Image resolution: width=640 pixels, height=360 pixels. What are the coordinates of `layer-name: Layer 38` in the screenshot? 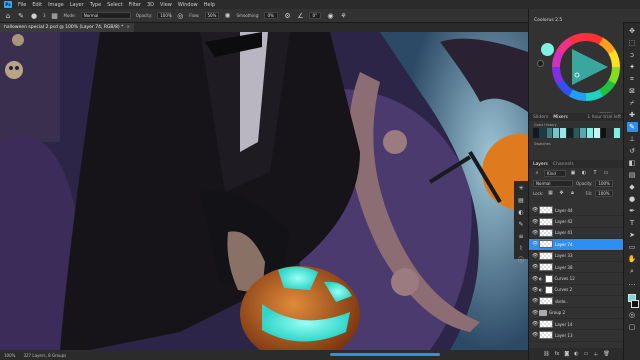 It's located at (564, 267).